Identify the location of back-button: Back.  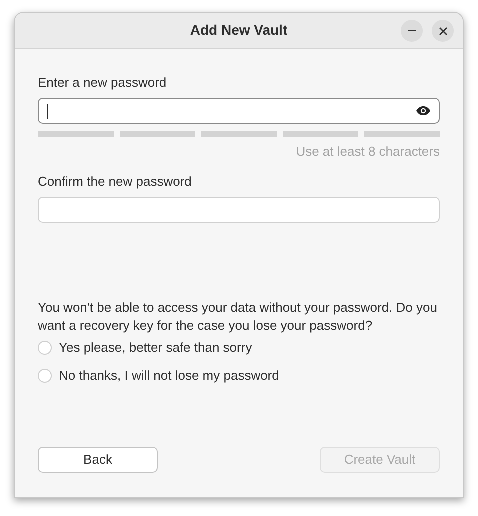
(98, 460).